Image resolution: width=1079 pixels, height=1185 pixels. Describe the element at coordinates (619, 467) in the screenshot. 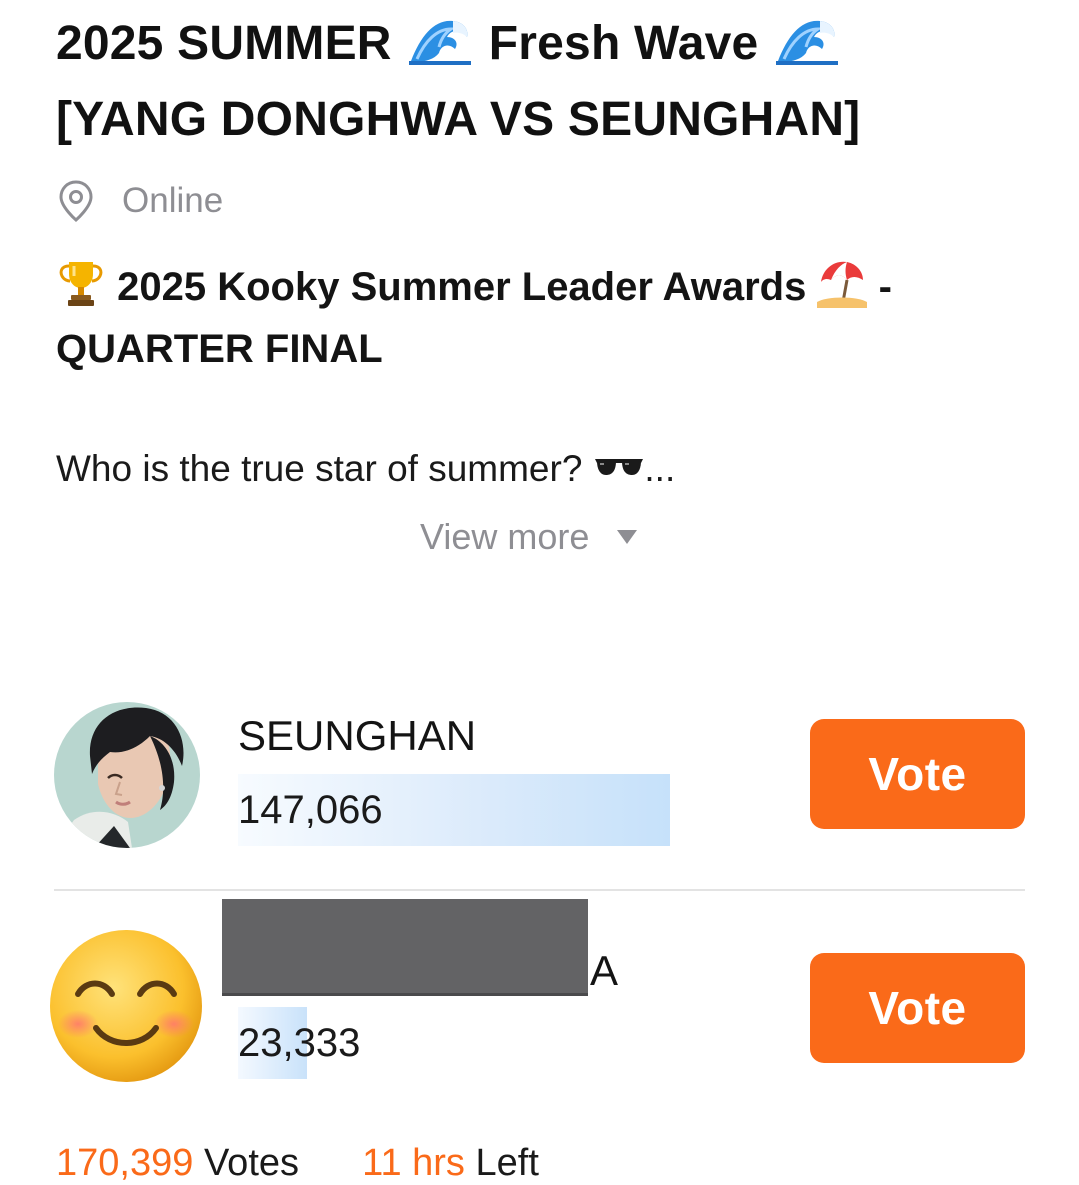

I see `sunglasses-icon` at that location.